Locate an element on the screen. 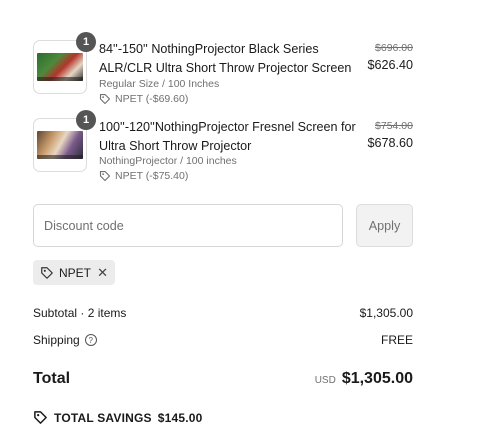 This screenshot has height=428, width=500. item-discount-text: NPET (-$75.40) is located at coordinates (152, 176).